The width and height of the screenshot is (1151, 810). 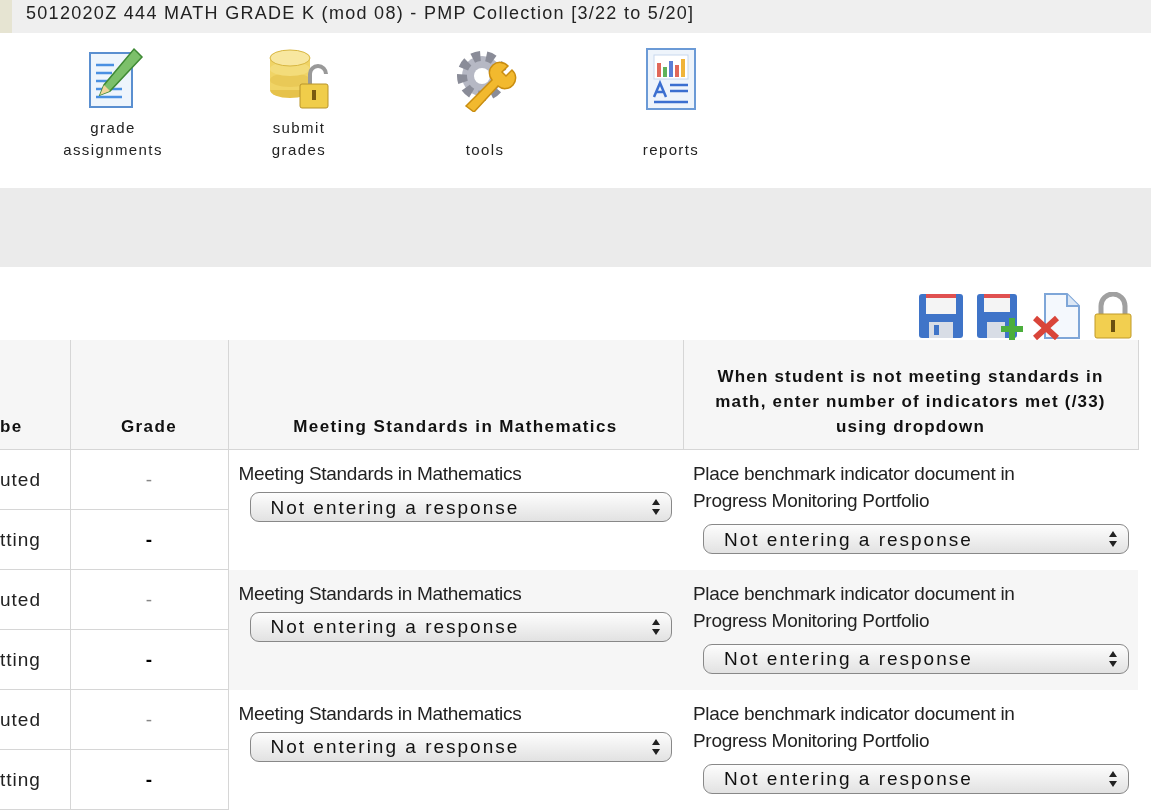 I want to click on toolbar-button: submit grades, so click(x=299, y=114).